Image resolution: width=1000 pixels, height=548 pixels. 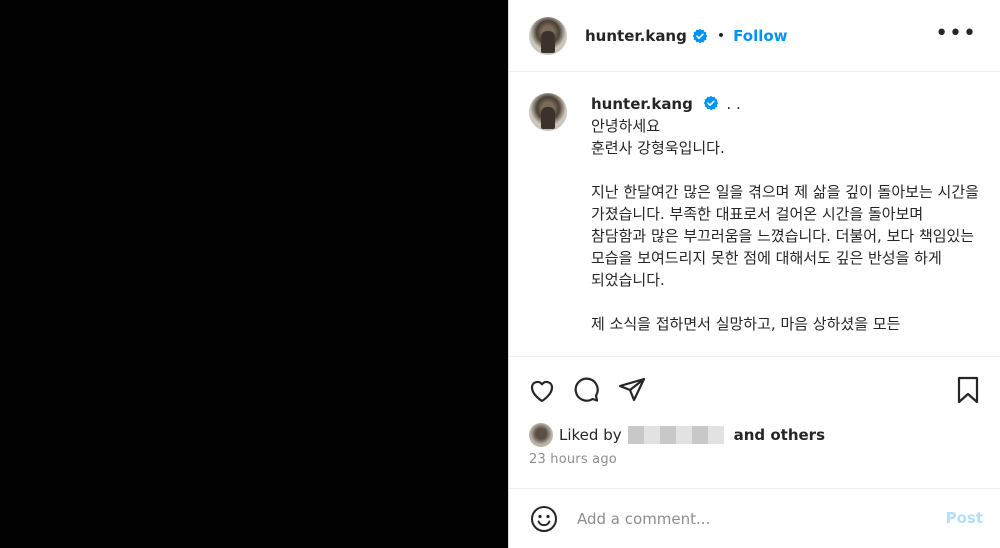 What do you see at coordinates (632, 390) in the screenshot?
I see `send-icon` at bounding box center [632, 390].